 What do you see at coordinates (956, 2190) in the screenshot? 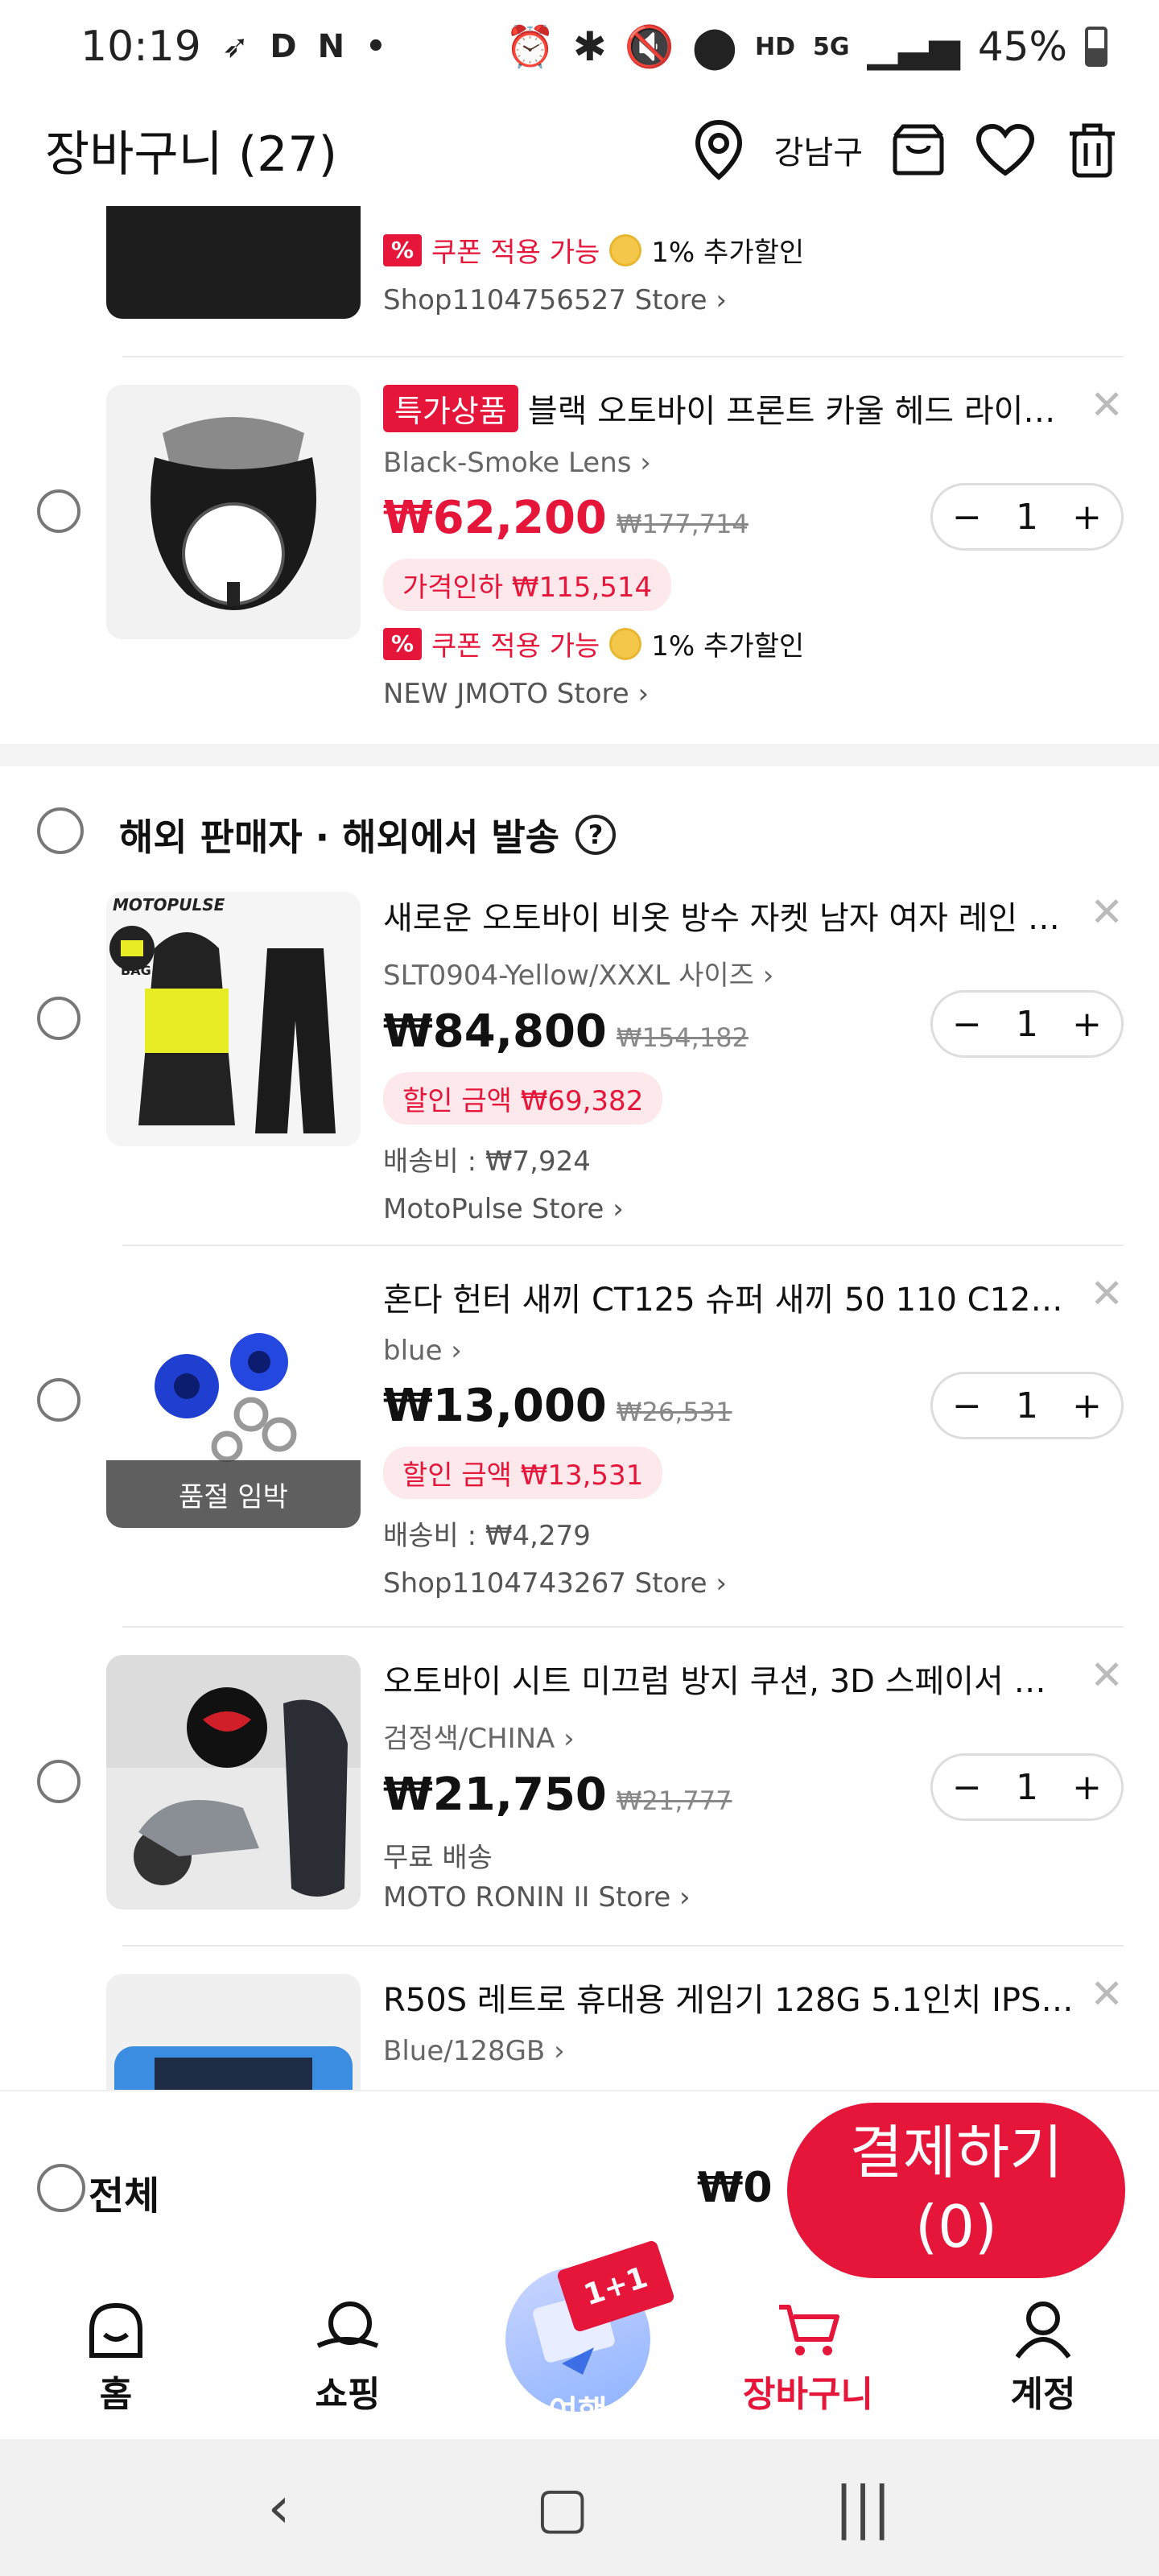
I see `checkout-button: 결제하기 (0)` at bounding box center [956, 2190].